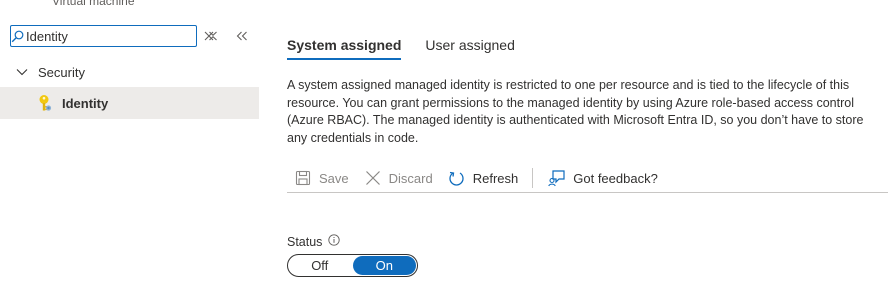 This screenshot has width=894, height=286. What do you see at coordinates (470, 48) in the screenshot?
I see `tab-user-assigned: User assigned` at bounding box center [470, 48].